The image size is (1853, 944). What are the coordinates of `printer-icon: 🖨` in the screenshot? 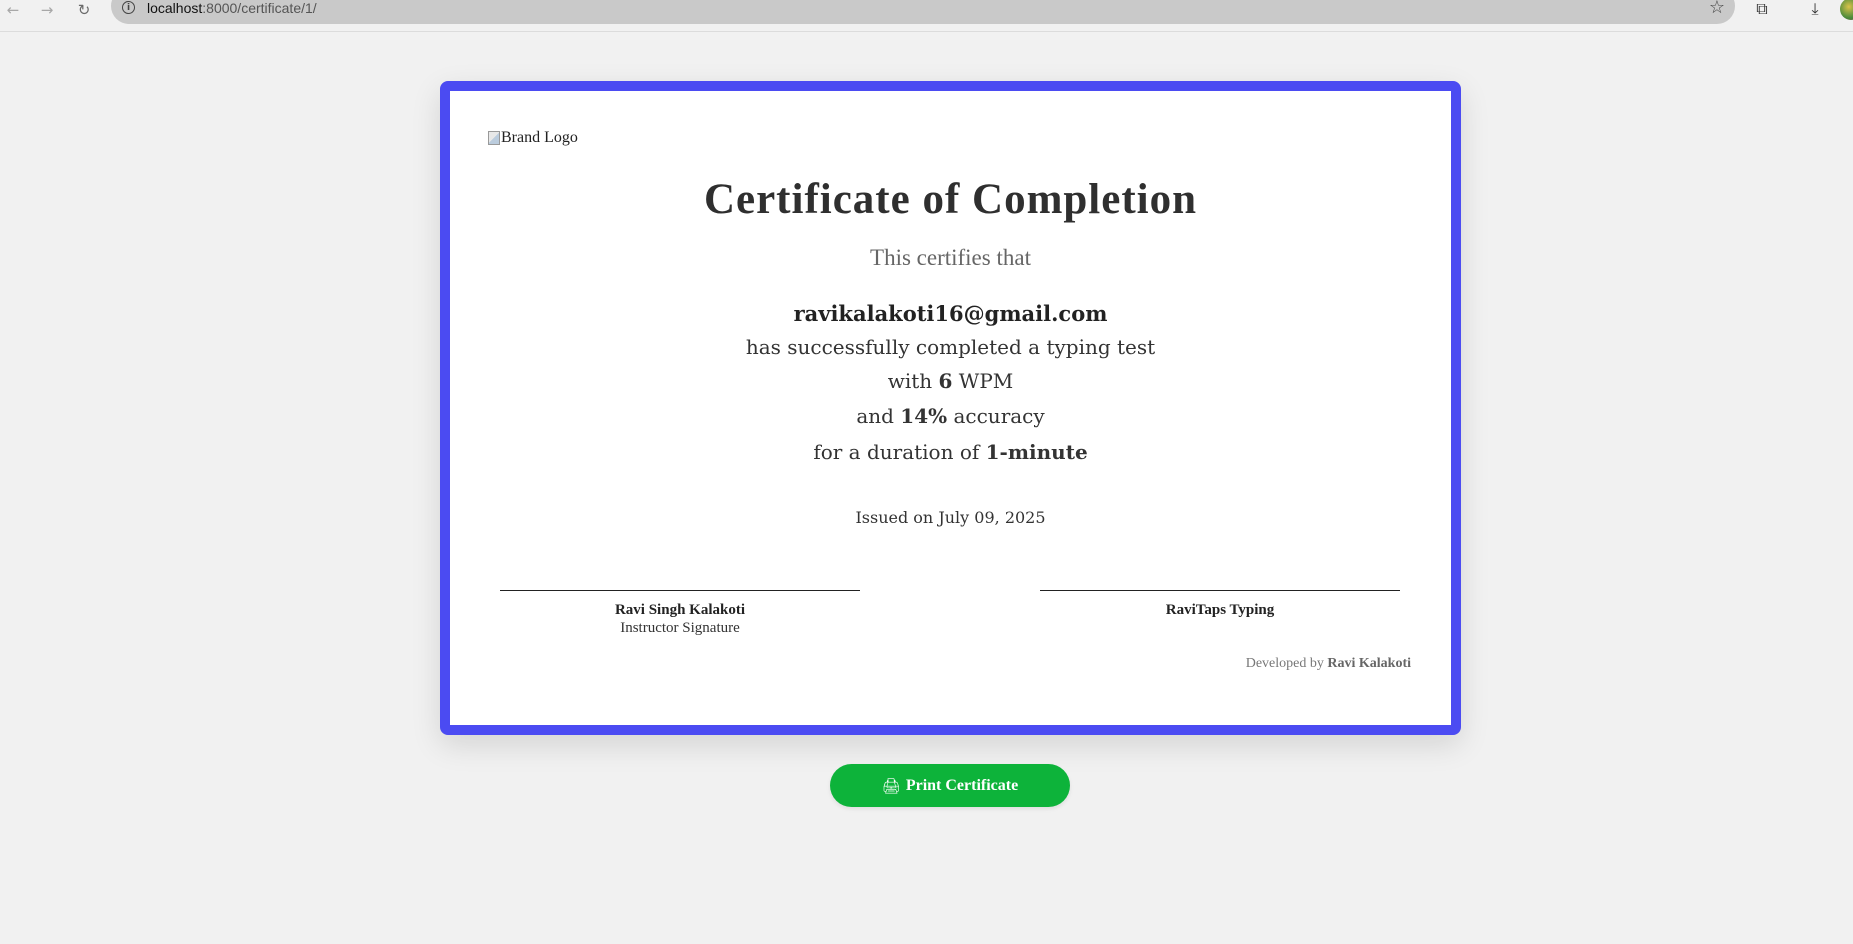 It's located at (891, 785).